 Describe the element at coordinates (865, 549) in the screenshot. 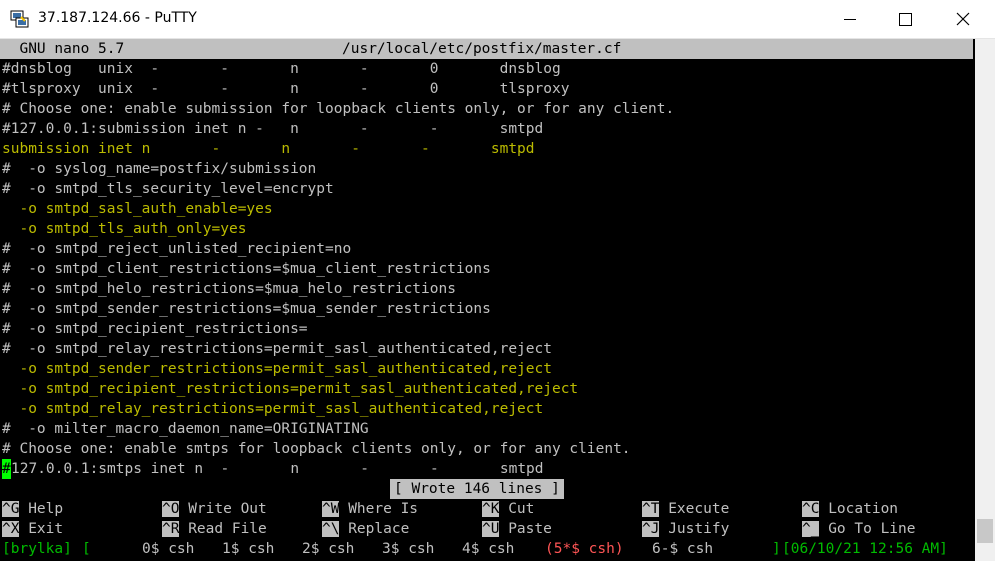

I see `screen-datetime: [06/10/21 12:56 AM]` at that location.